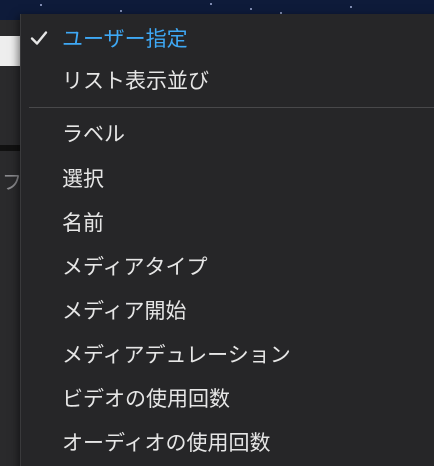 The width and height of the screenshot is (434, 466). What do you see at coordinates (227, 266) in the screenshot?
I see `menu-item-media-type: メディアタイプ` at bounding box center [227, 266].